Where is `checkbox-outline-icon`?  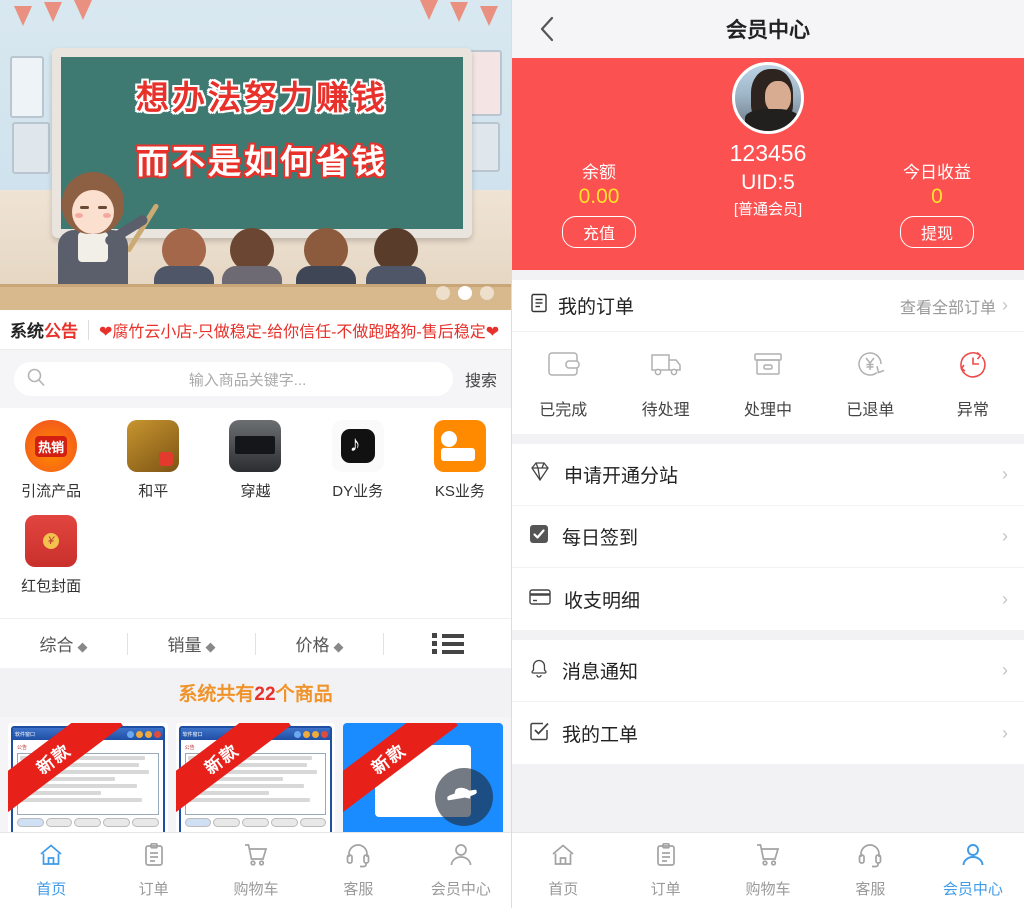 checkbox-outline-icon is located at coordinates (539, 733).